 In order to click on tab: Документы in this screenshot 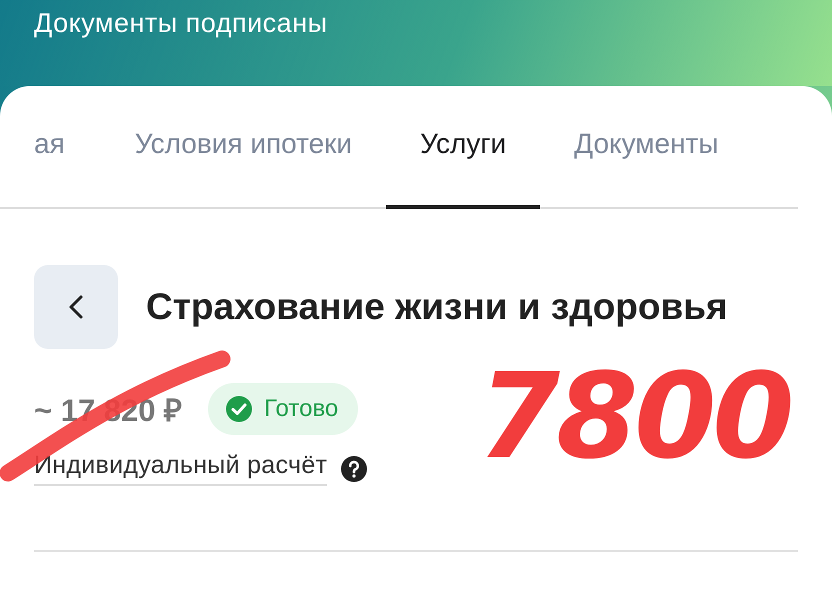, I will do `click(646, 147)`.